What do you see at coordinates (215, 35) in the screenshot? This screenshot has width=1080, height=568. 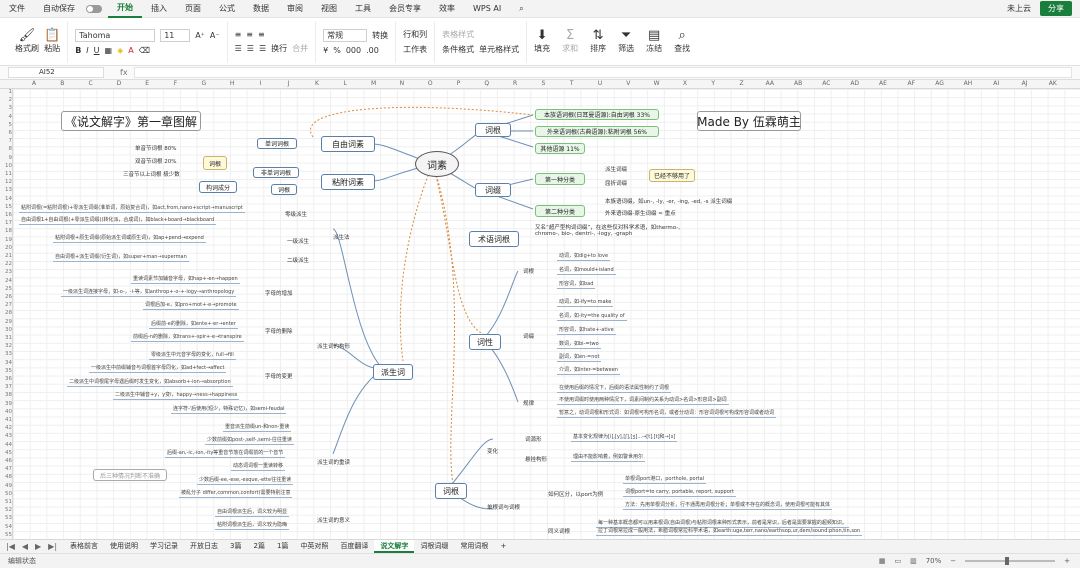 I see `font-shrink-button: A⁻` at bounding box center [215, 35].